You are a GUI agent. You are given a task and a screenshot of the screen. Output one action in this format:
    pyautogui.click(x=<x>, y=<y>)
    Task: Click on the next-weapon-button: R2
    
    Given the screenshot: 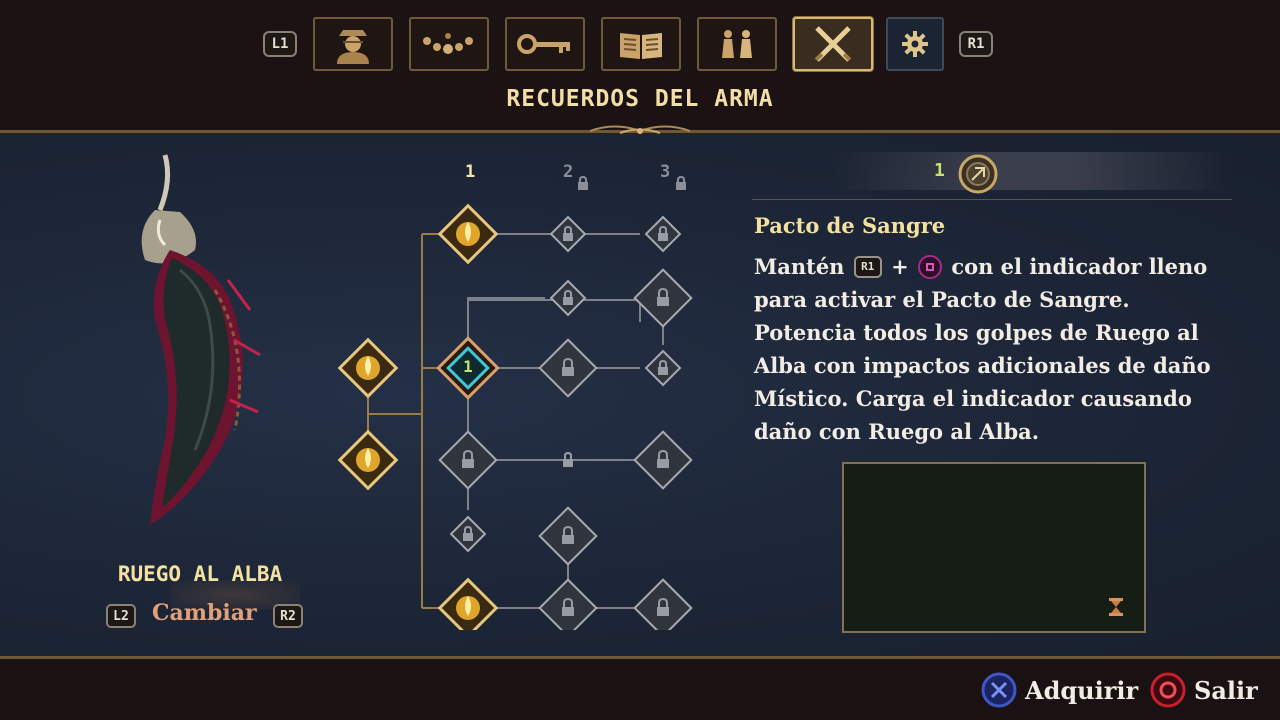 What is the action you would take?
    pyautogui.click(x=288, y=616)
    